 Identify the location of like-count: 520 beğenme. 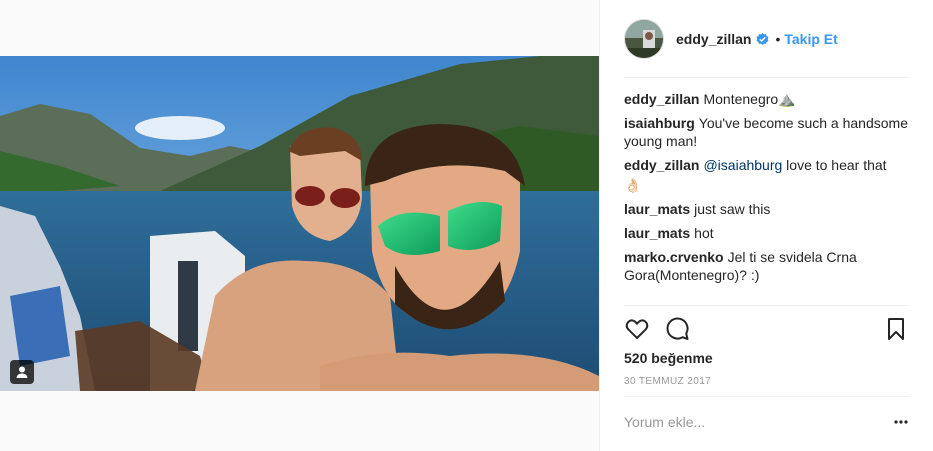
(668, 358).